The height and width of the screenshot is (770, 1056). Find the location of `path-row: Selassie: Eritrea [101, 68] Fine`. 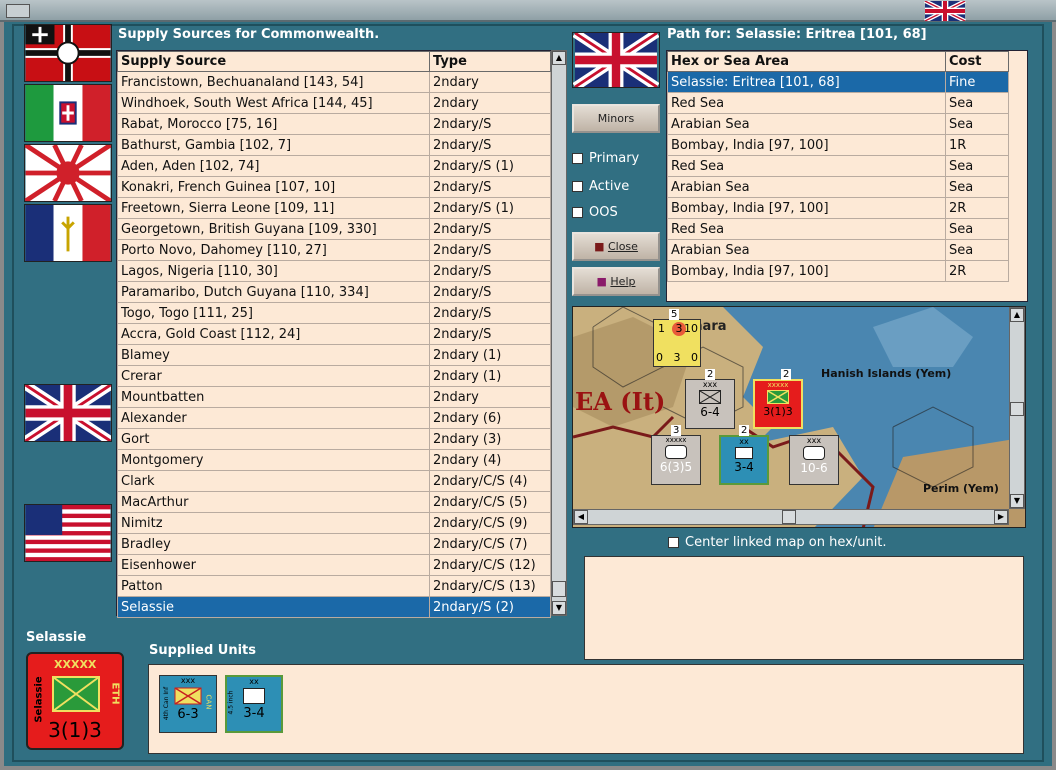

path-row: Selassie: Eritrea [101, 68] Fine is located at coordinates (838, 82).